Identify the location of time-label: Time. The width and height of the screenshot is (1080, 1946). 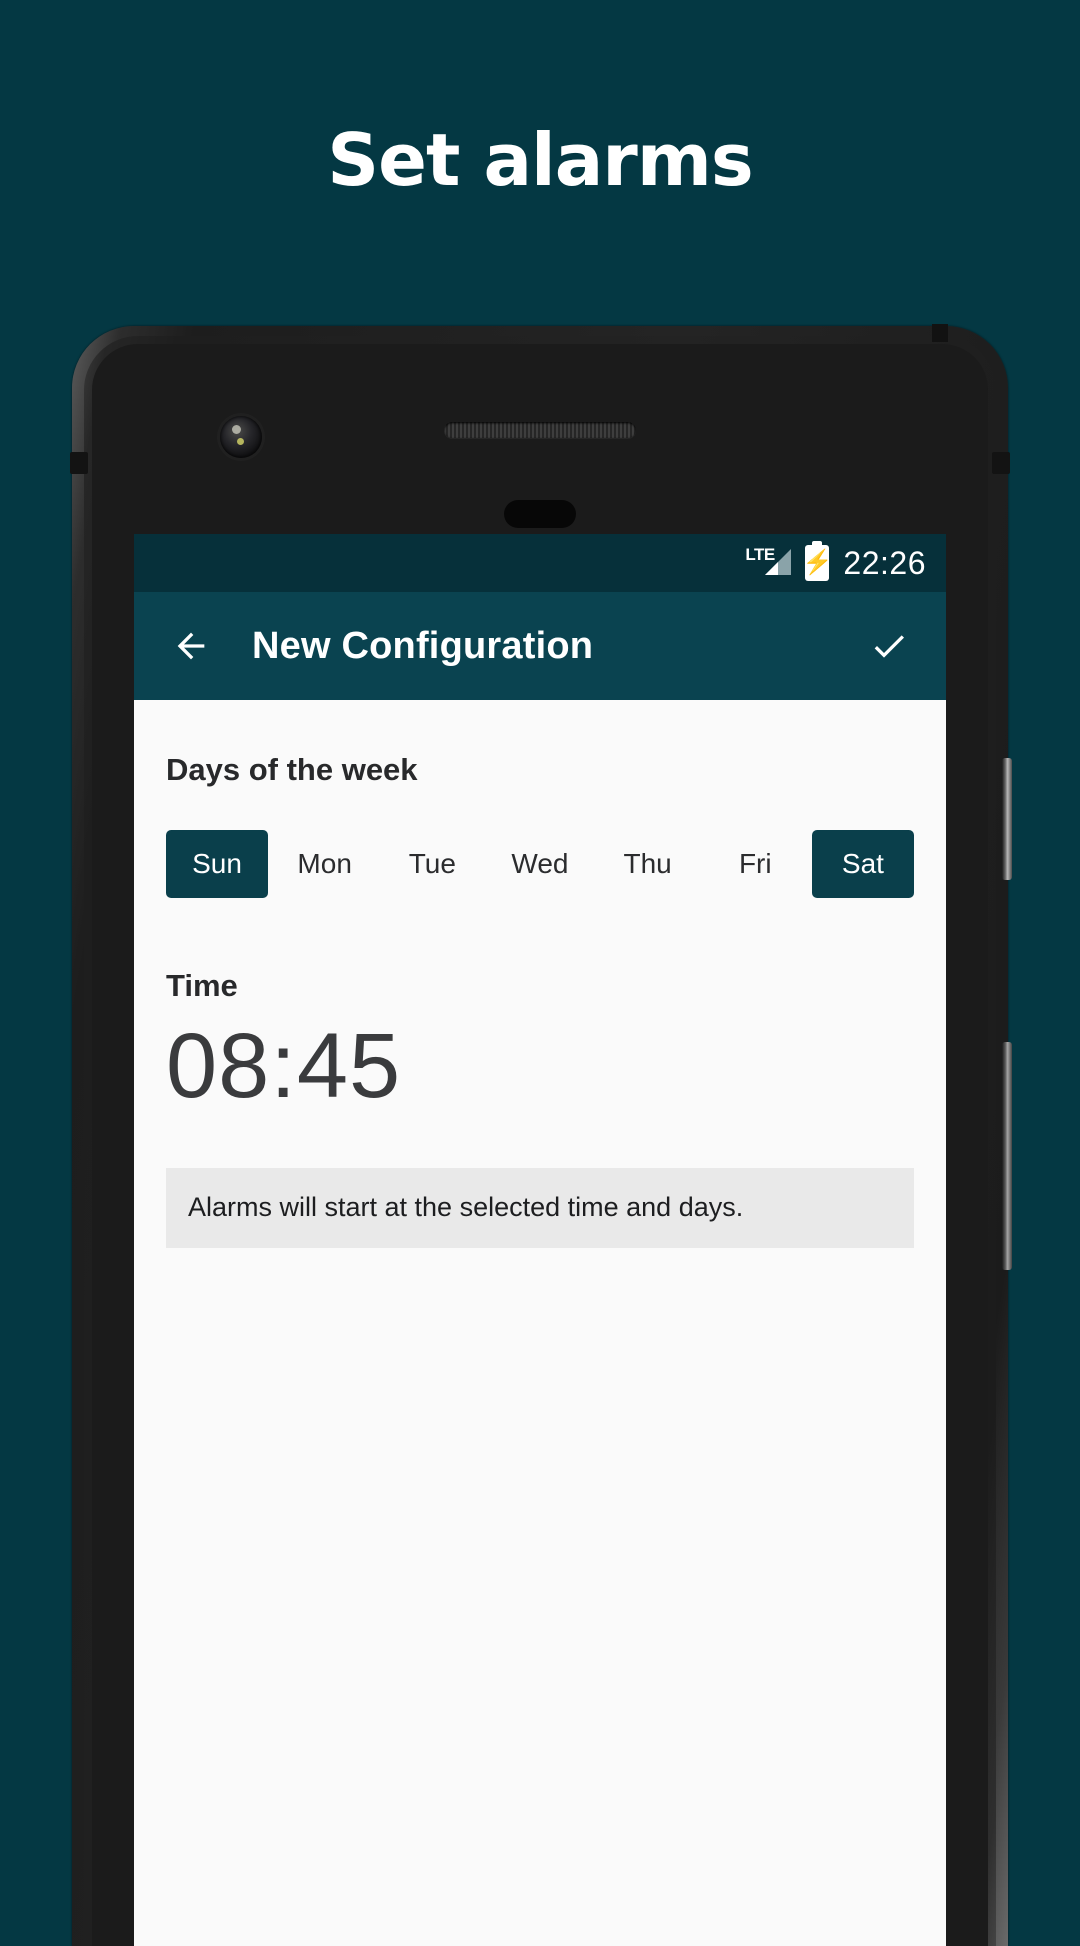
(202, 985).